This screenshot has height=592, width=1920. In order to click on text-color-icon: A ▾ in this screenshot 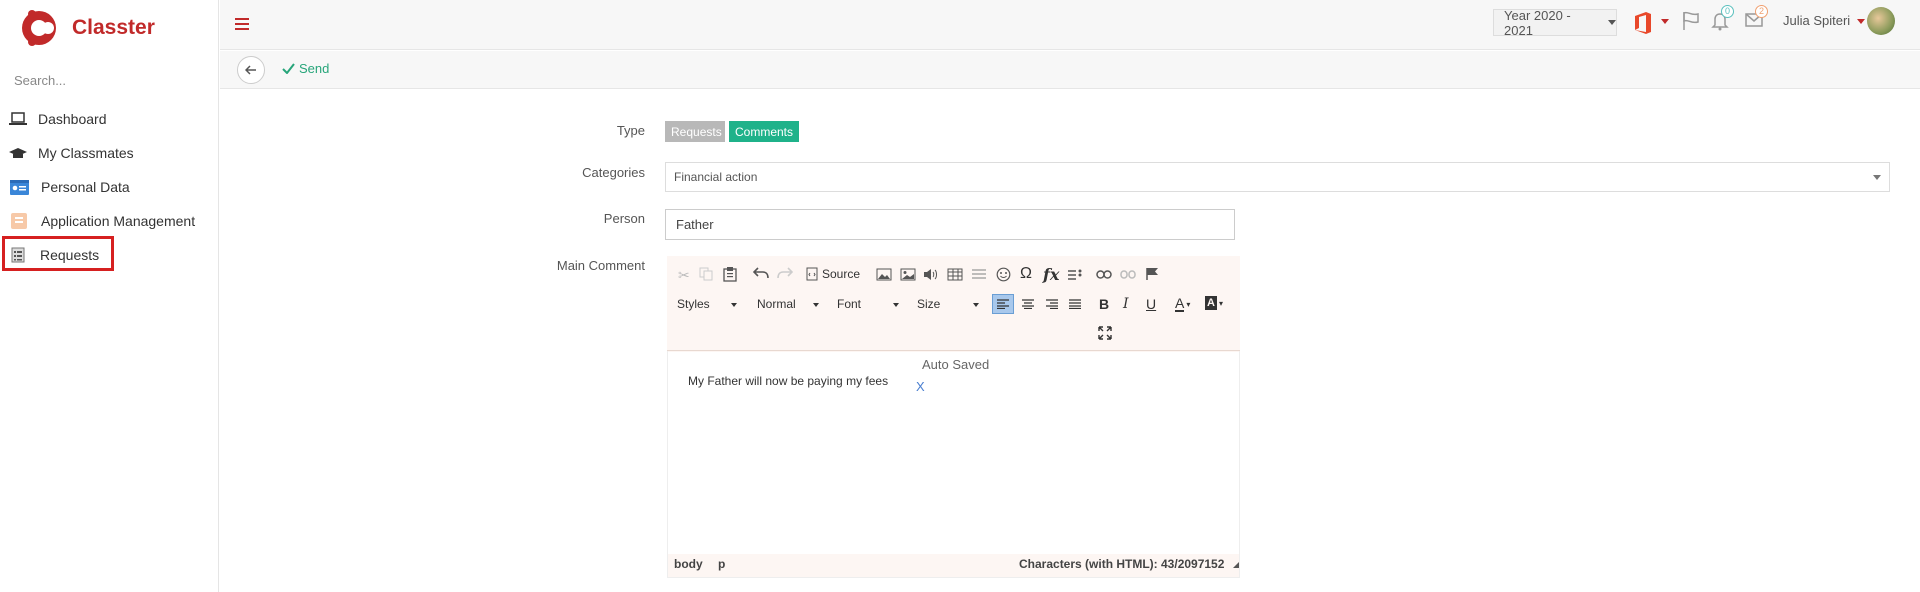, I will do `click(1182, 304)`.